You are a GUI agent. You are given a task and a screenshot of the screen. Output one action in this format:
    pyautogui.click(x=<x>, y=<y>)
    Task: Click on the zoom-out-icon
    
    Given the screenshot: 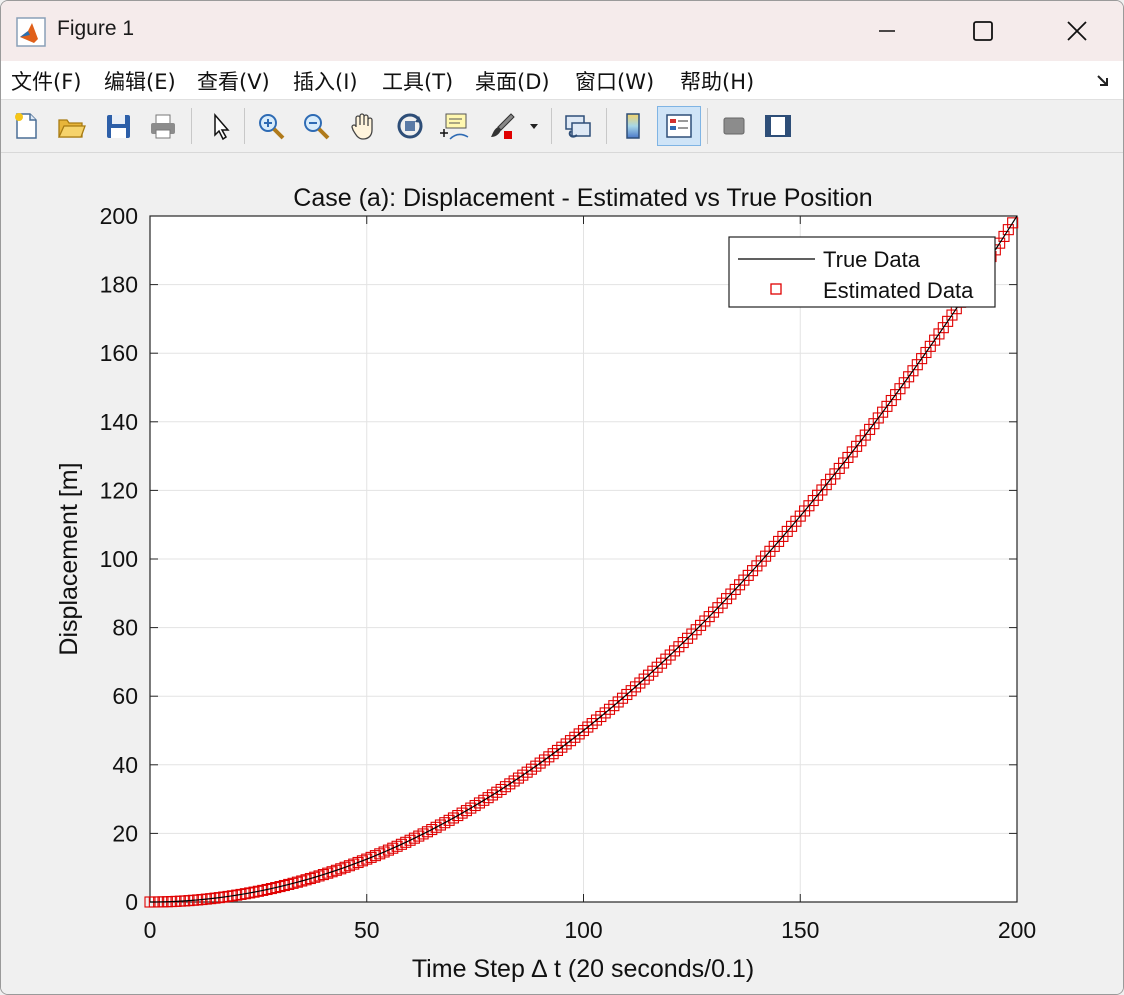 What is the action you would take?
    pyautogui.click(x=317, y=127)
    